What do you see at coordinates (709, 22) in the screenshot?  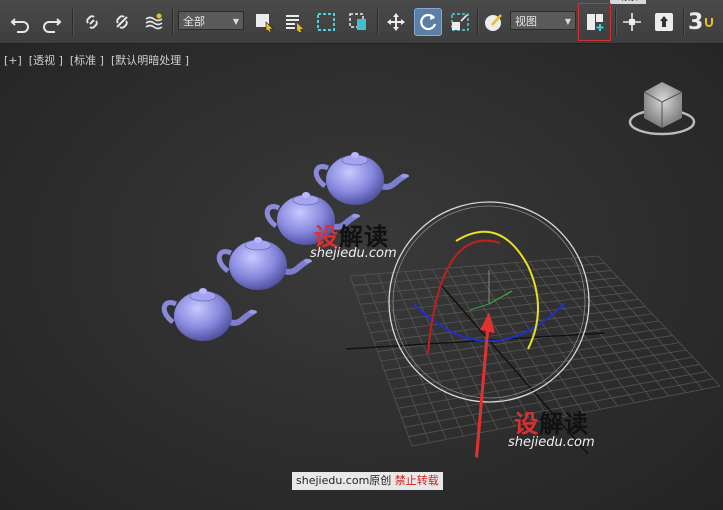 I see `magnet-icon` at bounding box center [709, 22].